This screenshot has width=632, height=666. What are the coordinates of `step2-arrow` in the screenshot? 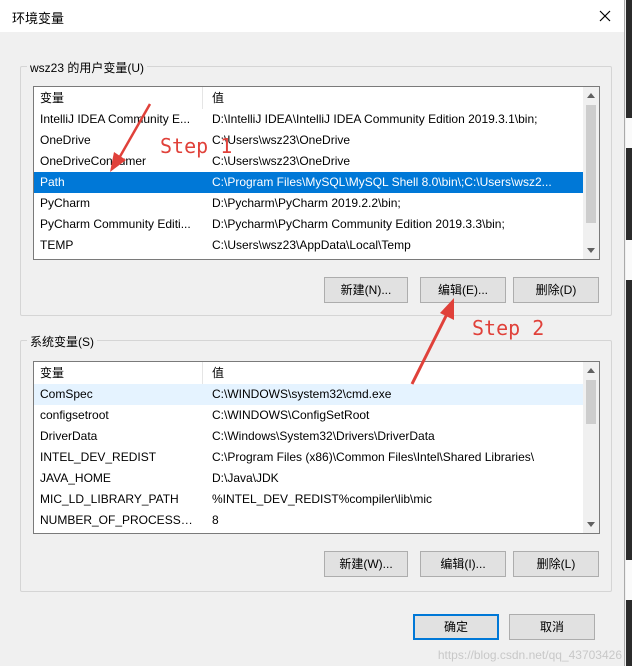 It's located at (432, 341).